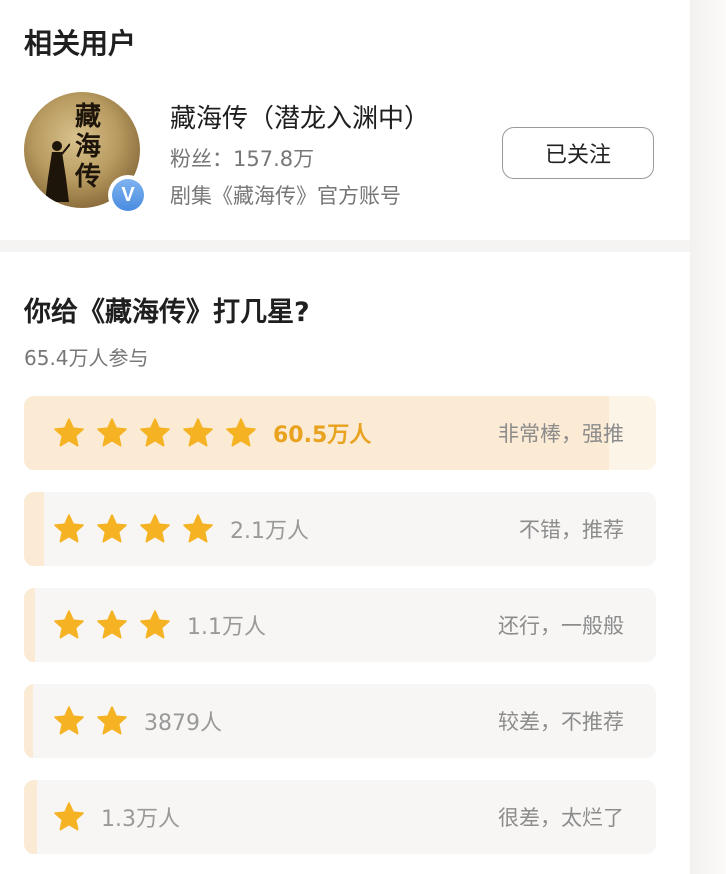  I want to click on rating-option-5-star: 60.5万人 非常棒，强推, so click(340, 433).